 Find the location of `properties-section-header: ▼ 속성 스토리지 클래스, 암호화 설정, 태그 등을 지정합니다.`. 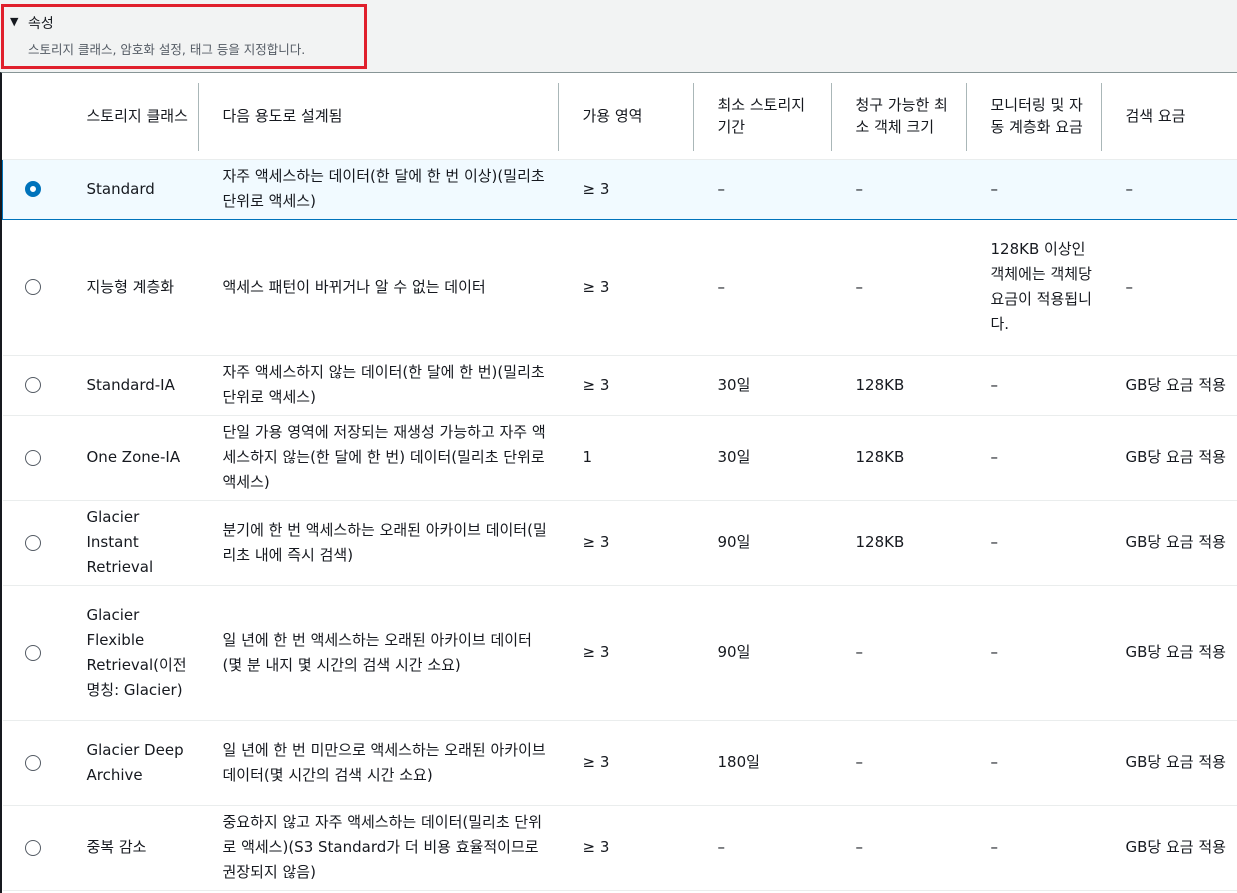

properties-section-header: ▼ 속성 스토리지 클래스, 암호화 설정, 태그 등을 지정합니다. is located at coordinates (618, 36).